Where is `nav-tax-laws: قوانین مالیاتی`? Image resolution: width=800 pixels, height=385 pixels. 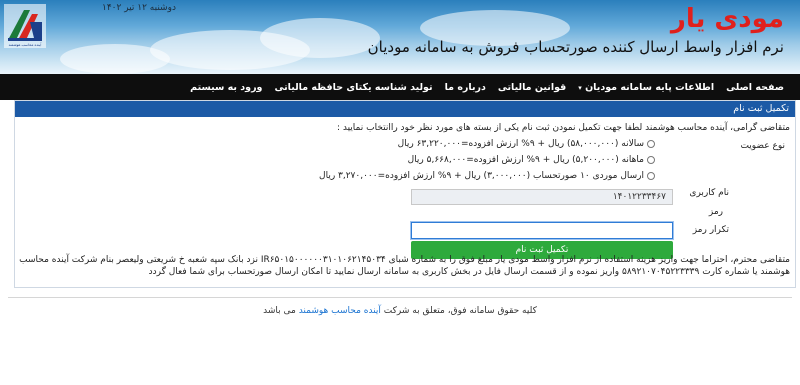
nav-tax-laws: قوانین مالیاتی is located at coordinates (532, 87).